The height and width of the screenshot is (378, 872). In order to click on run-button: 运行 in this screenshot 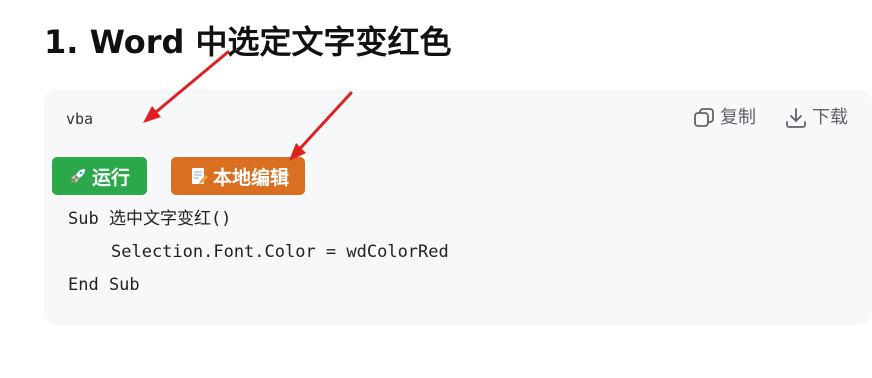, I will do `click(99, 176)`.